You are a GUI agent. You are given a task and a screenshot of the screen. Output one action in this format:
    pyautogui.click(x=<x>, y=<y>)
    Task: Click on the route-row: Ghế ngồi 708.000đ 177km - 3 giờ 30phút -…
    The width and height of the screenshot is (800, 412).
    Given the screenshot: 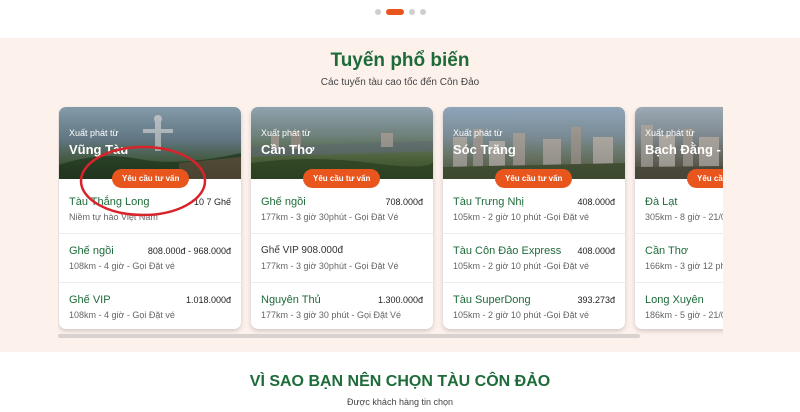 What is the action you would take?
    pyautogui.click(x=342, y=209)
    